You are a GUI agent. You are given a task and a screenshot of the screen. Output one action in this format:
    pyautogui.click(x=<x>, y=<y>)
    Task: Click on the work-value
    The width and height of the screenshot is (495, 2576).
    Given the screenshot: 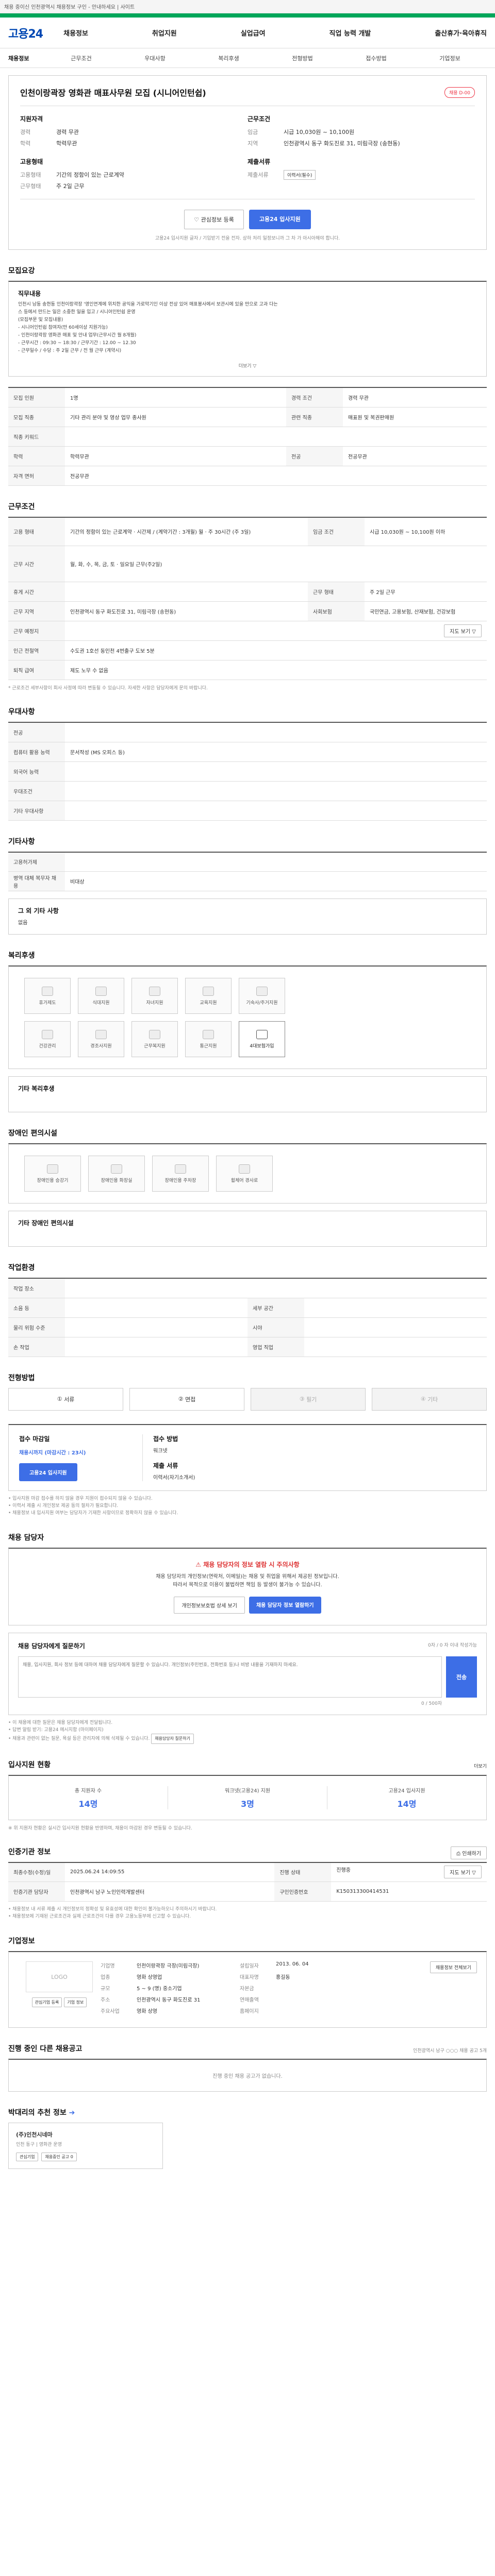 What is the action you would take?
    pyautogui.click(x=186, y=592)
    